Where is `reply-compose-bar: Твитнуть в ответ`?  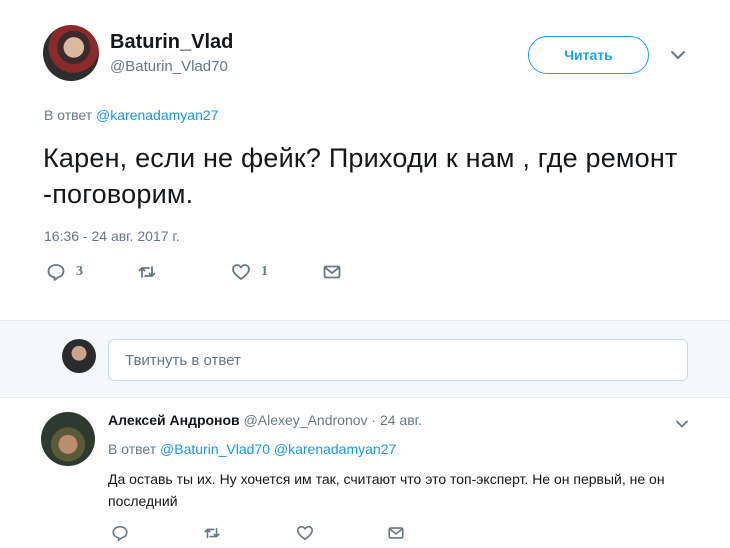 reply-compose-bar: Твитнуть в ответ is located at coordinates (365, 359).